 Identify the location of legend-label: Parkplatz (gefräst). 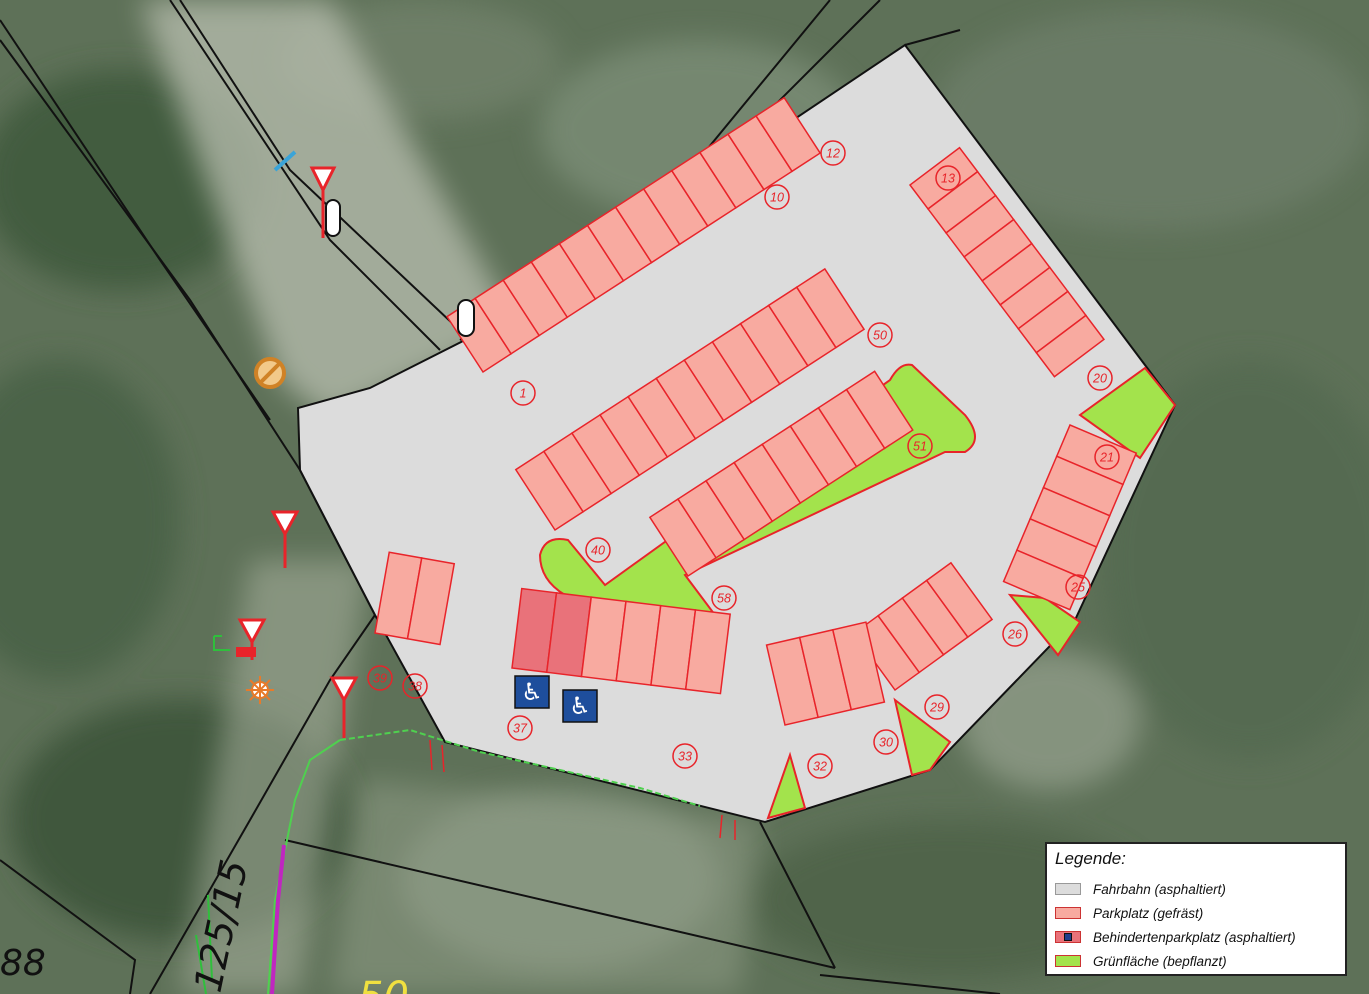
(1148, 913).